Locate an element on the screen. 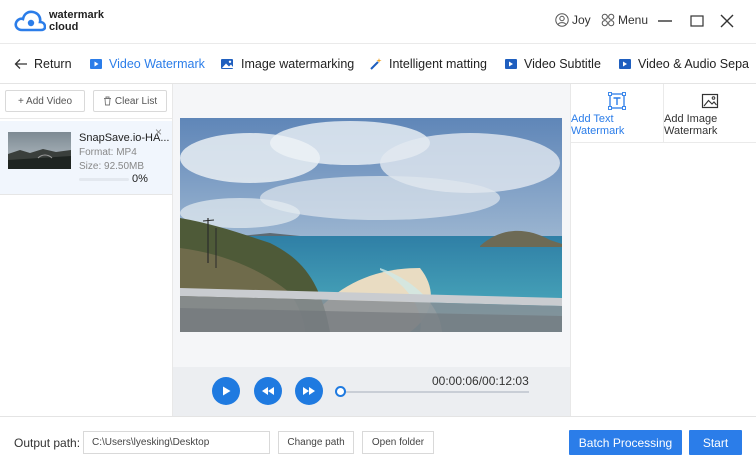 The image size is (756, 466). return-button: Return is located at coordinates (43, 63).